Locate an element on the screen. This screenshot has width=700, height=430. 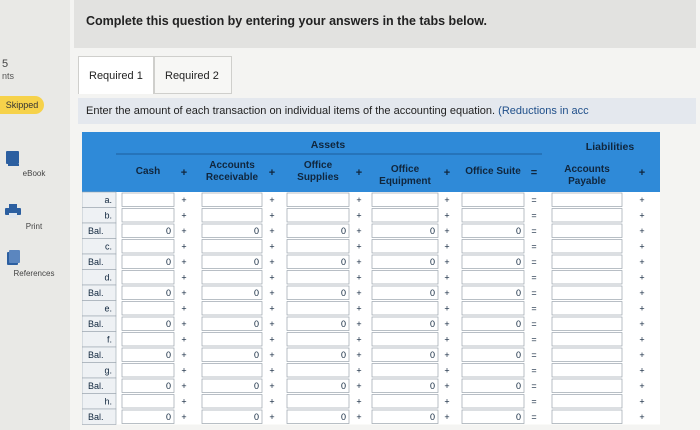
tab-required-1: Required 1 is located at coordinates (116, 75).